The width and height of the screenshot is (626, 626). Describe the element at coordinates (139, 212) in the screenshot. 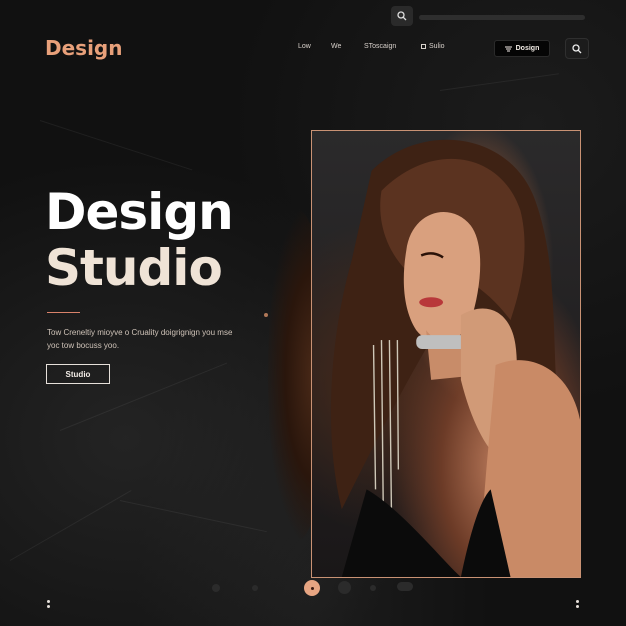

I see `hero-title-line1: Design` at that location.